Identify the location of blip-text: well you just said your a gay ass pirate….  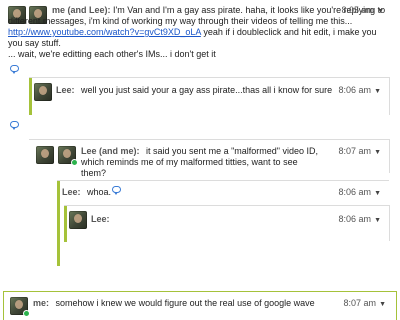
(207, 90).